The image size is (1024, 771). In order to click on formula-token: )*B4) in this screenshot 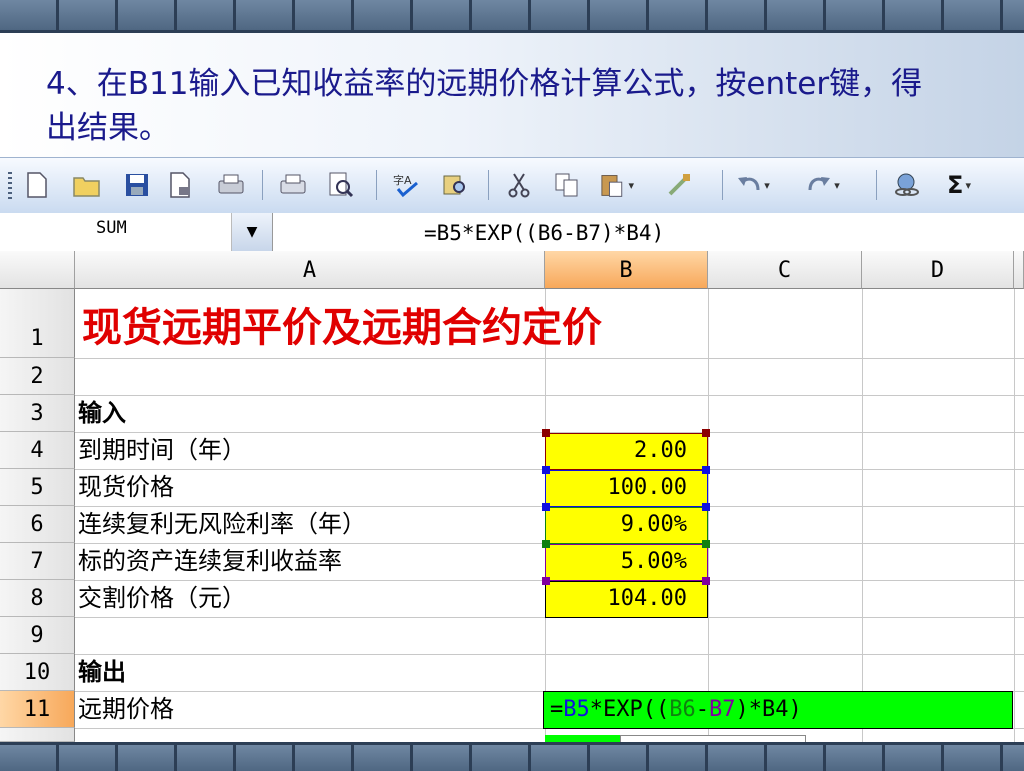, I will do `click(768, 709)`.